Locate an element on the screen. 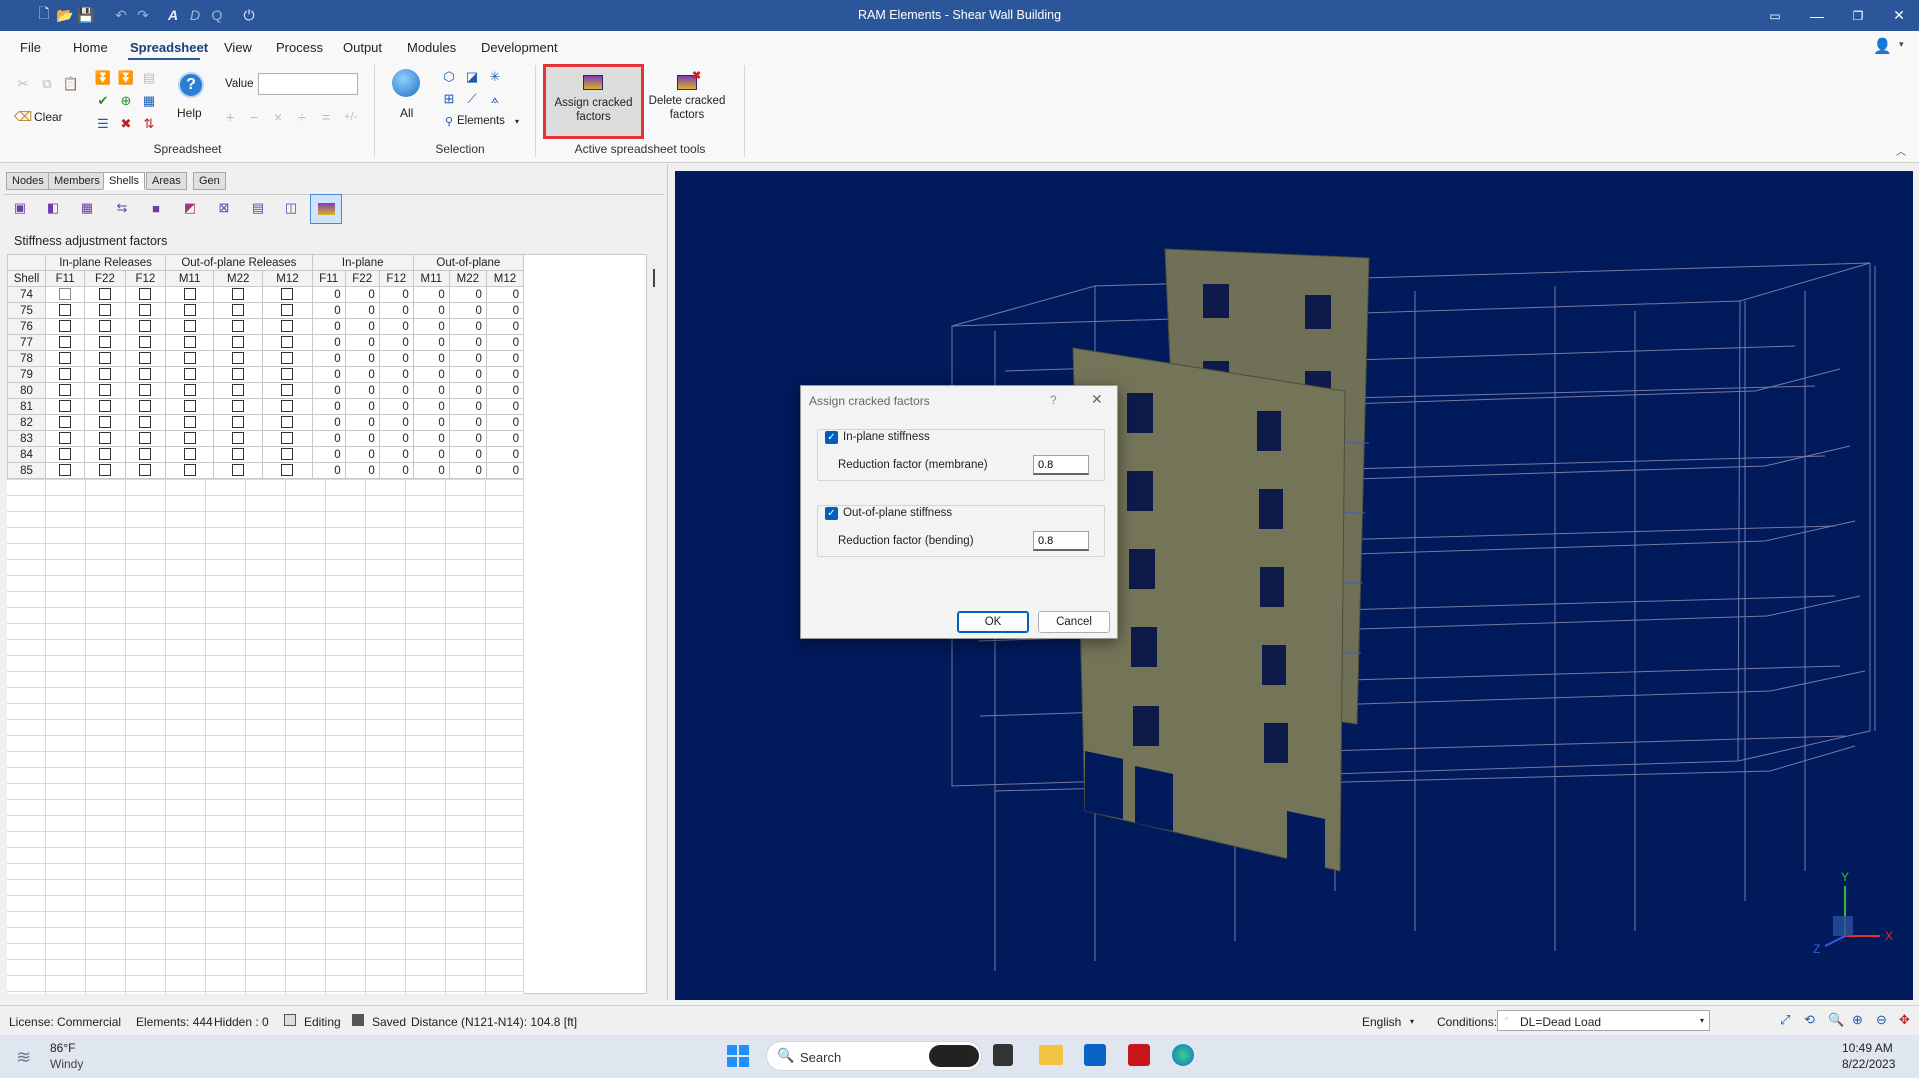  elements-dropdown-icon: ▾ is located at coordinates (517, 121).